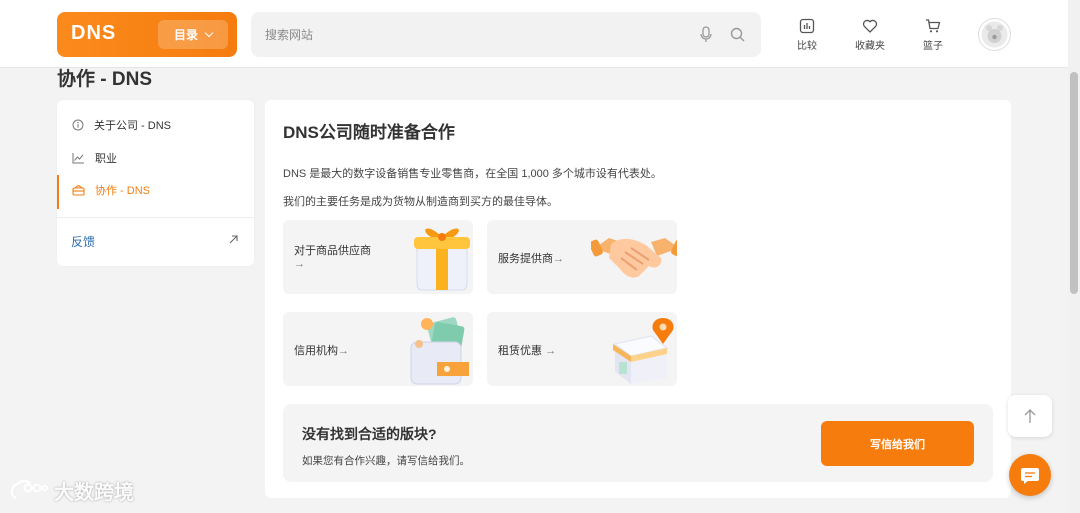 This screenshot has width=1080, height=513. Describe the element at coordinates (369, 132) in the screenshot. I see `section-title: DNS公司随时准备合作` at that location.